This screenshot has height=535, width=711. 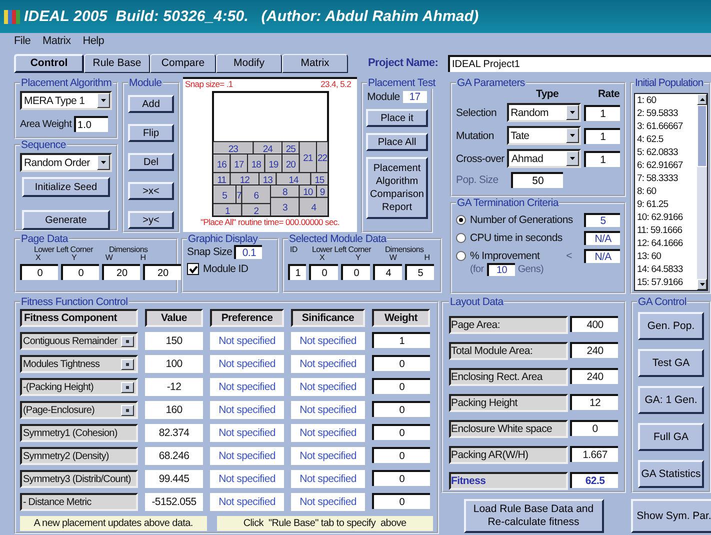 What do you see at coordinates (667, 191) in the screenshot?
I see `population-item: 8: 60` at bounding box center [667, 191].